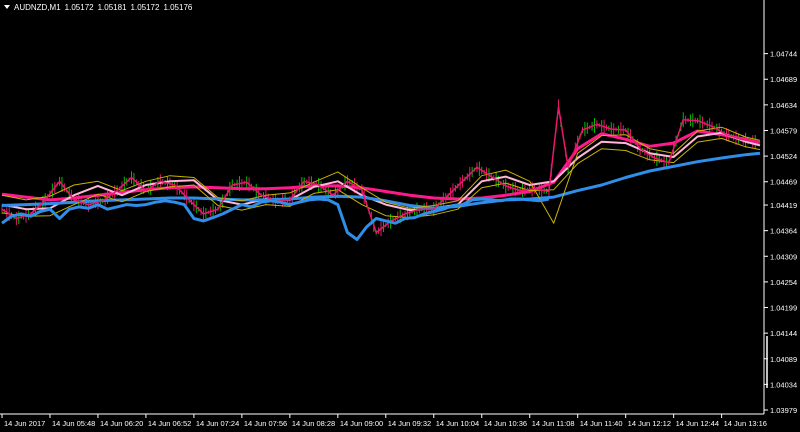  I want to click on price-tick-label: 1.04199, so click(783, 308).